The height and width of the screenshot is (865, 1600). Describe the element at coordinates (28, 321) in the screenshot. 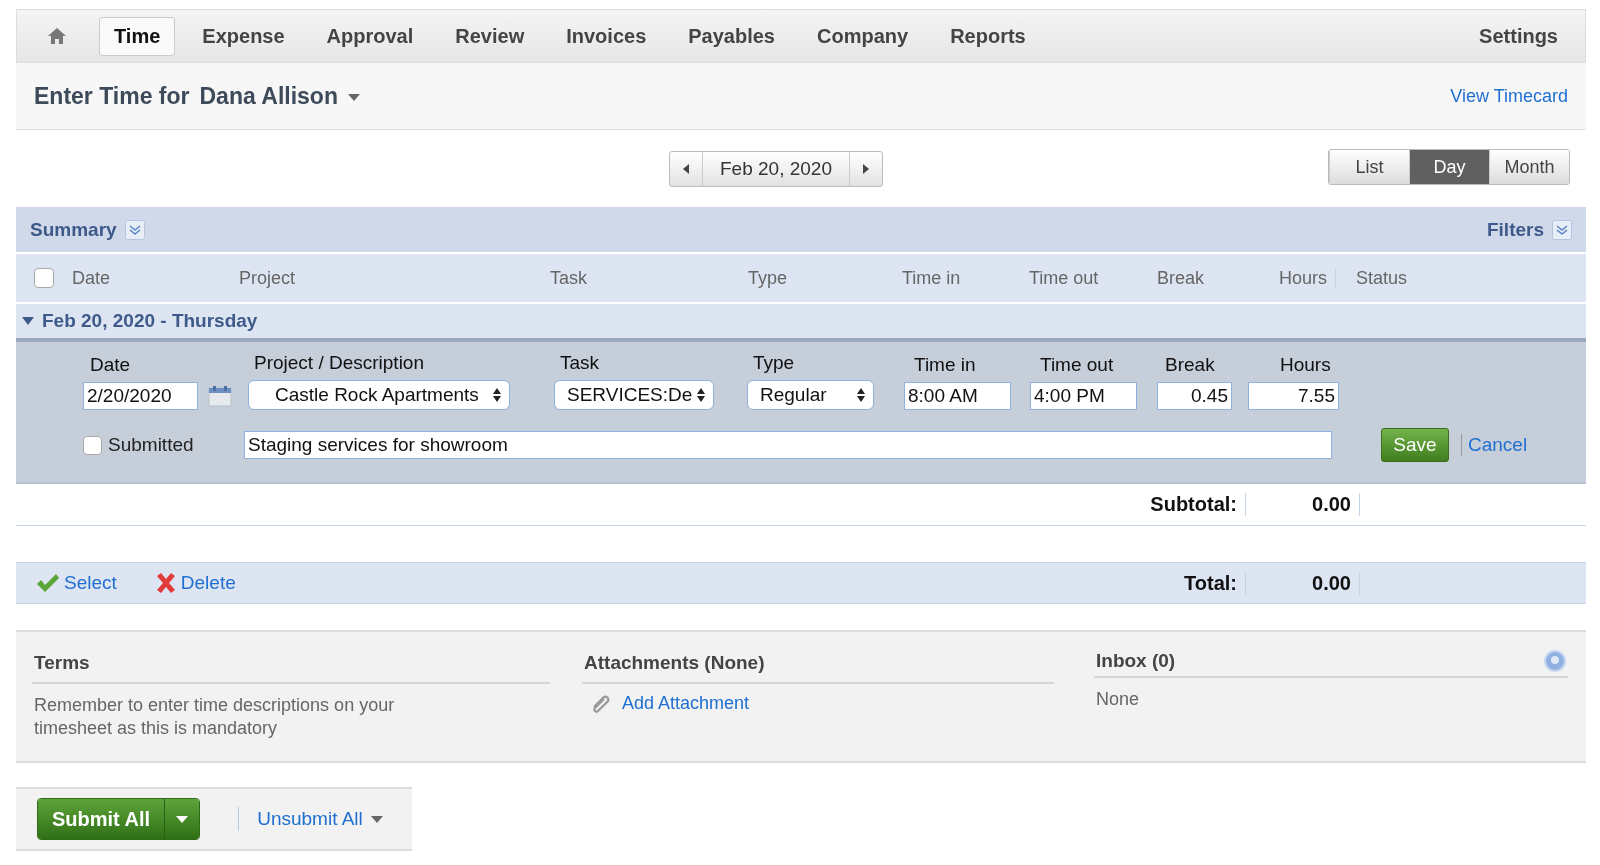

I see `expand-arrow-icon` at that location.